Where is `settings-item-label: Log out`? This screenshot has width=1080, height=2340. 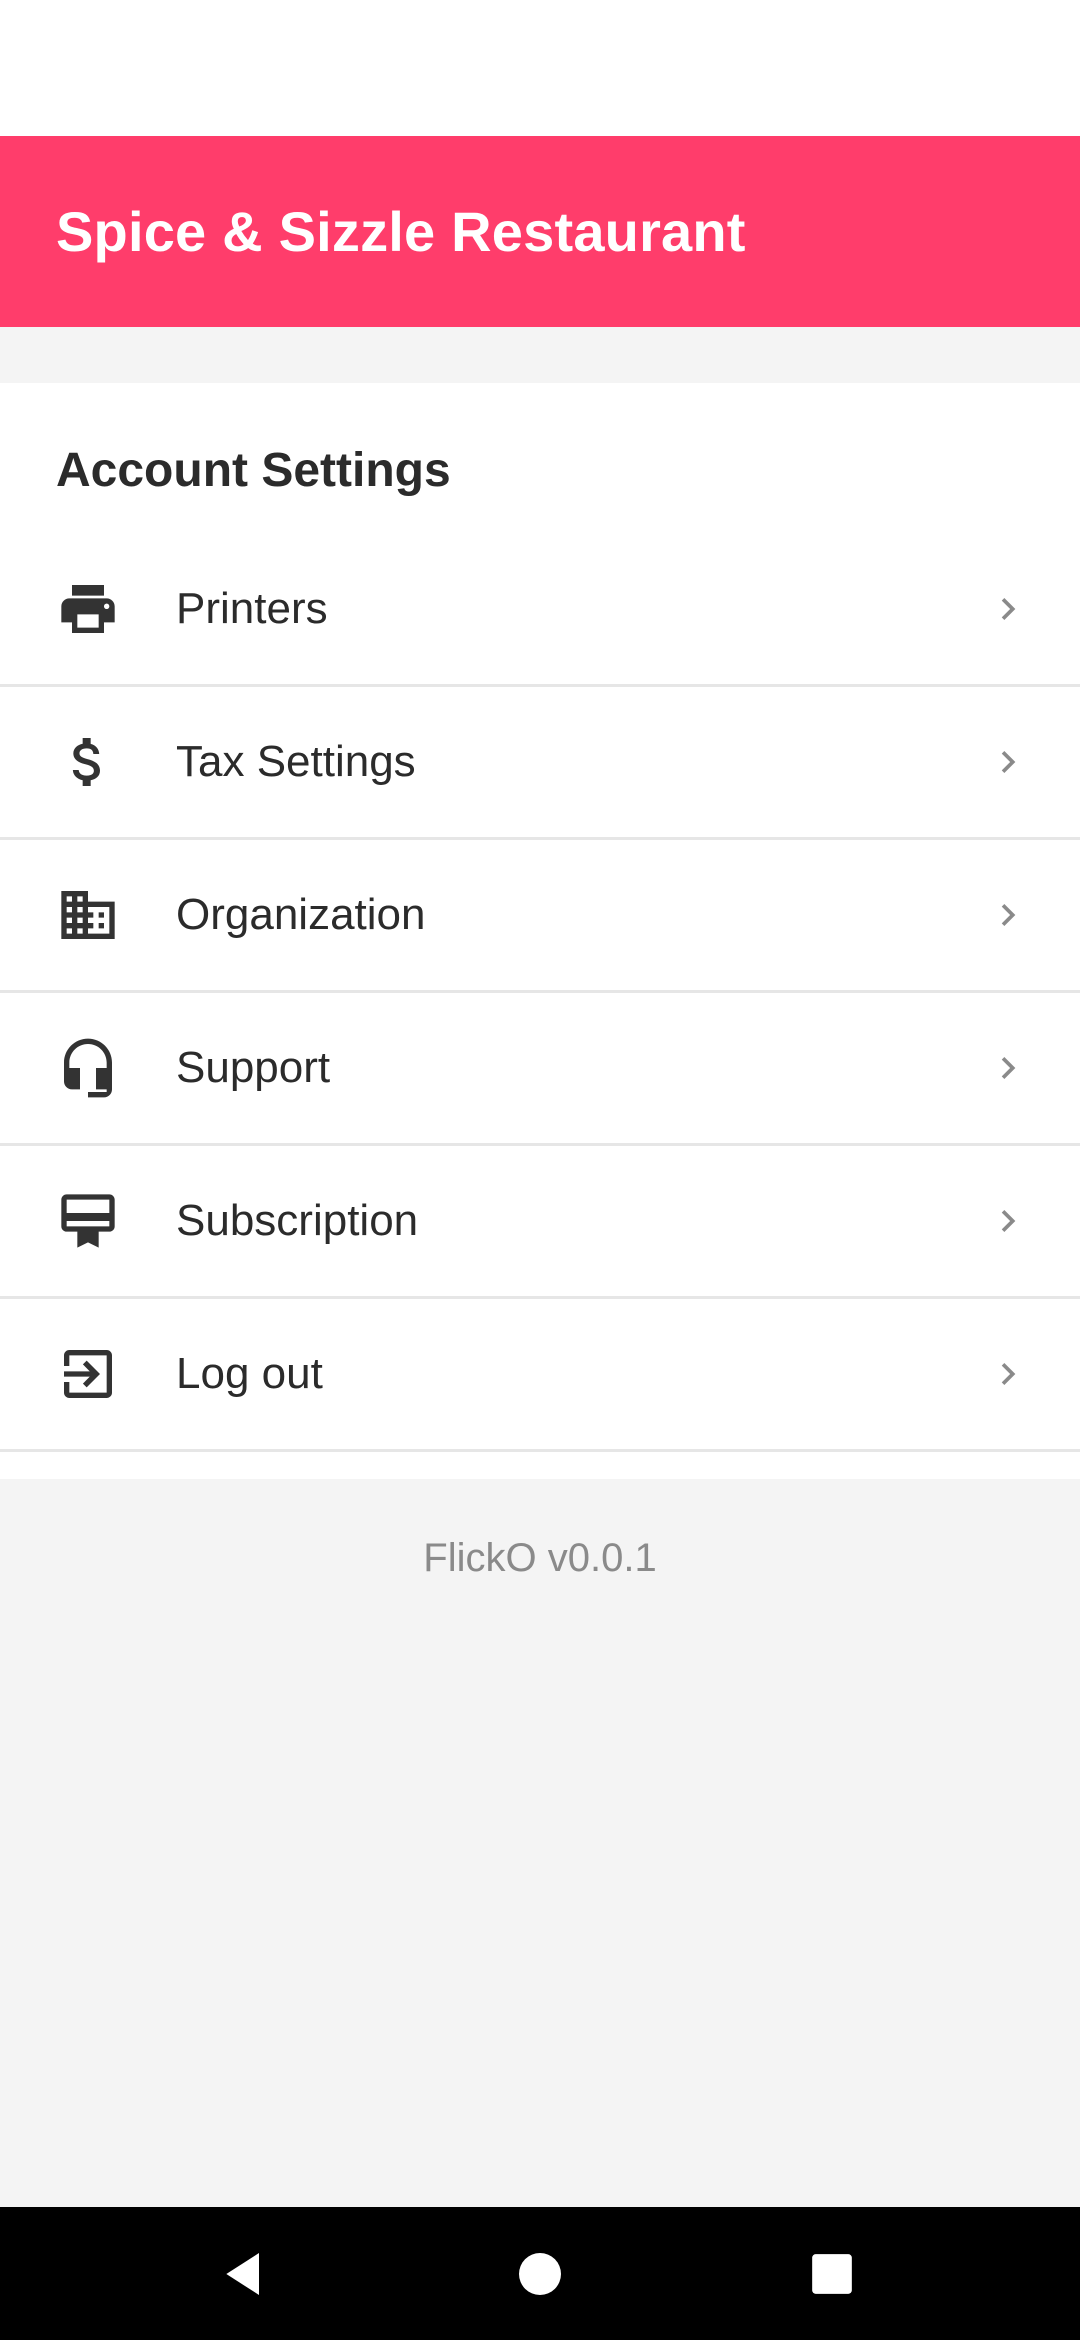 settings-item-label: Log out is located at coordinates (249, 1373).